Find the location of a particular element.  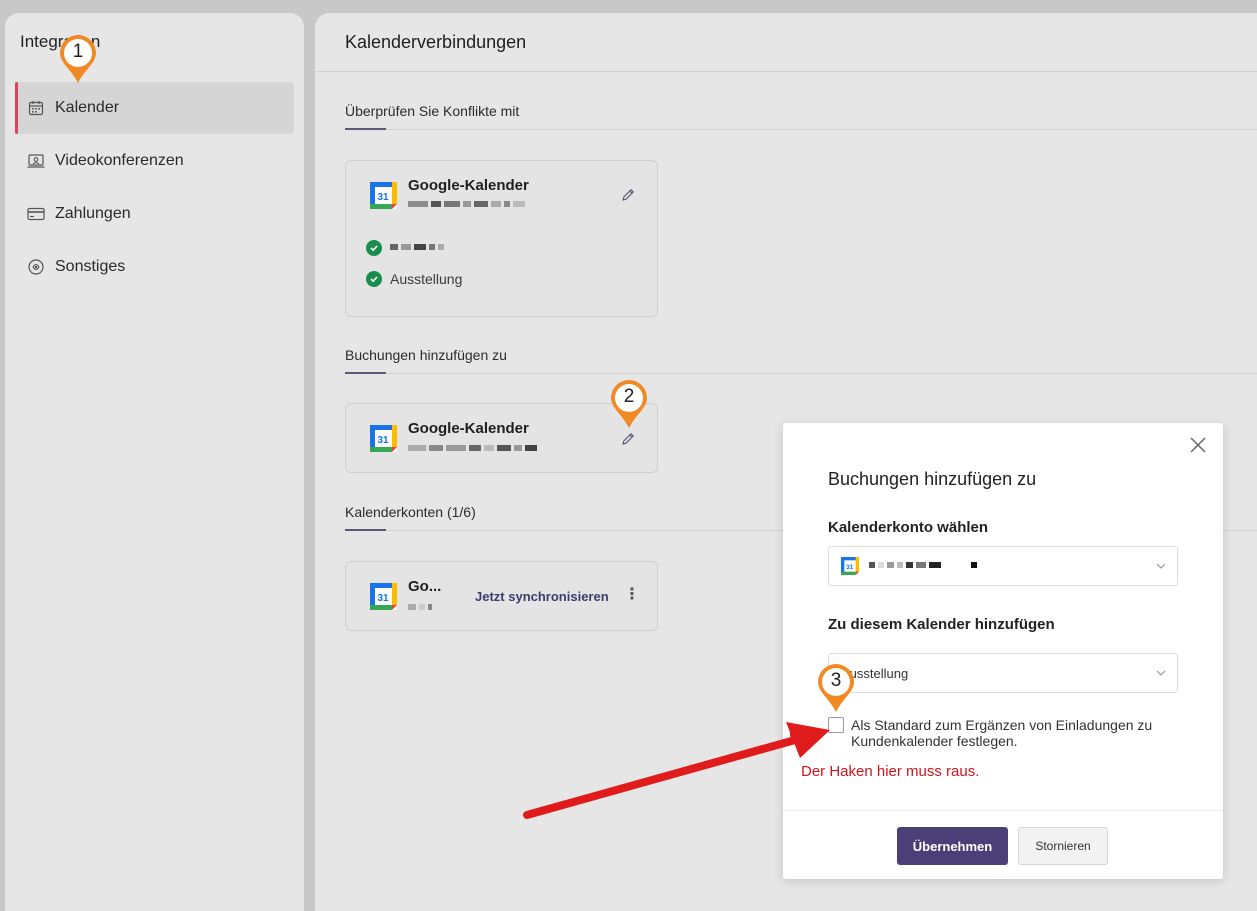

calendar-entry-redacted is located at coordinates (405, 248).